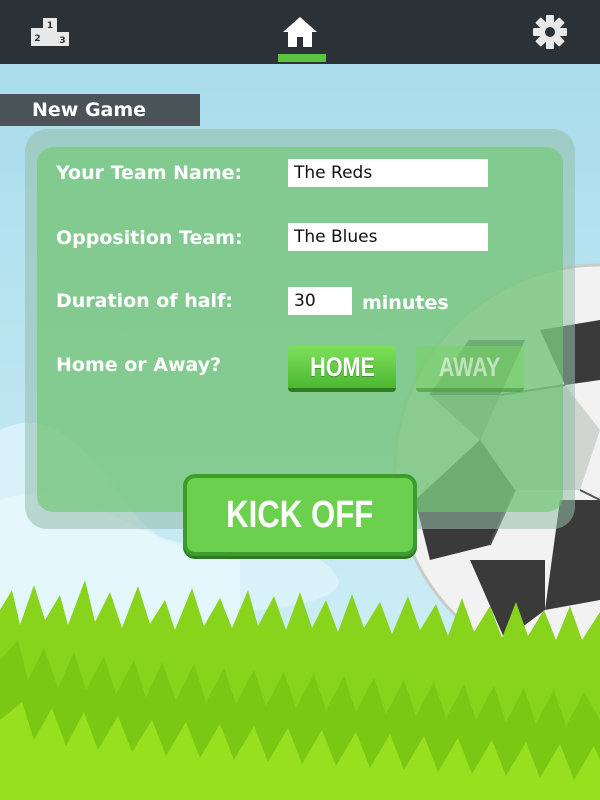  What do you see at coordinates (470, 366) in the screenshot?
I see `away-toggle-label: AWAY` at bounding box center [470, 366].